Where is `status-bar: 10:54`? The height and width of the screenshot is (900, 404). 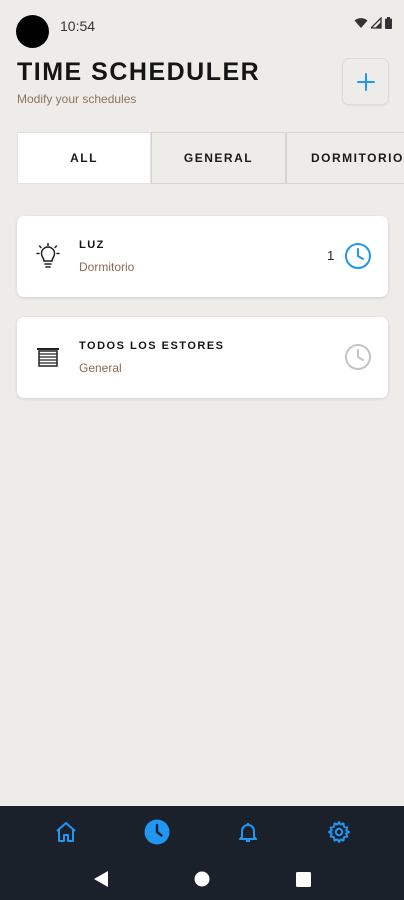
status-bar: 10:54 is located at coordinates (202, 26).